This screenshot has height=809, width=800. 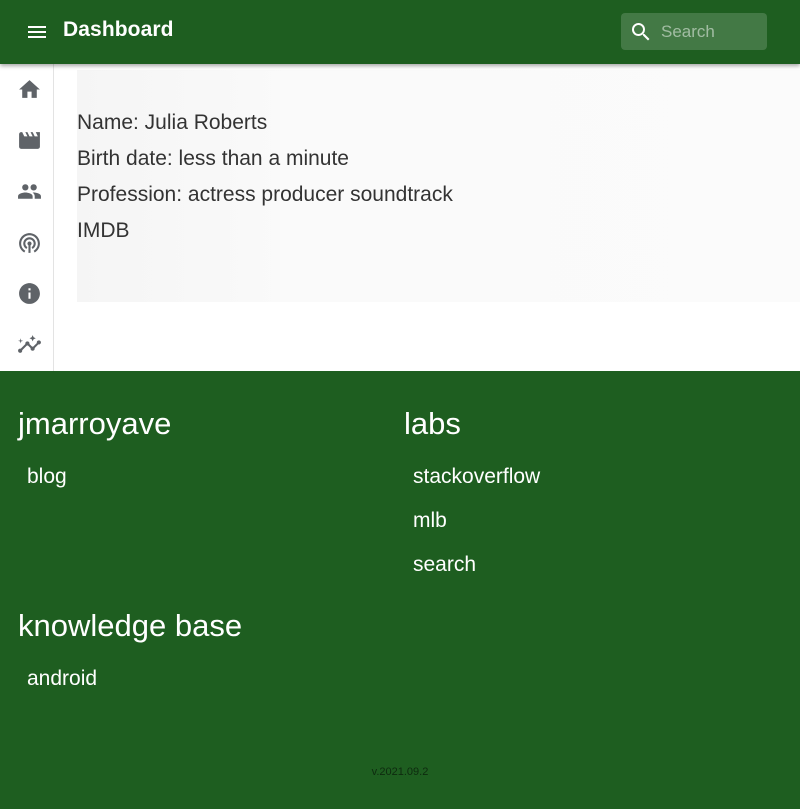 I want to click on footer-heading-labs: labs, so click(x=432, y=423).